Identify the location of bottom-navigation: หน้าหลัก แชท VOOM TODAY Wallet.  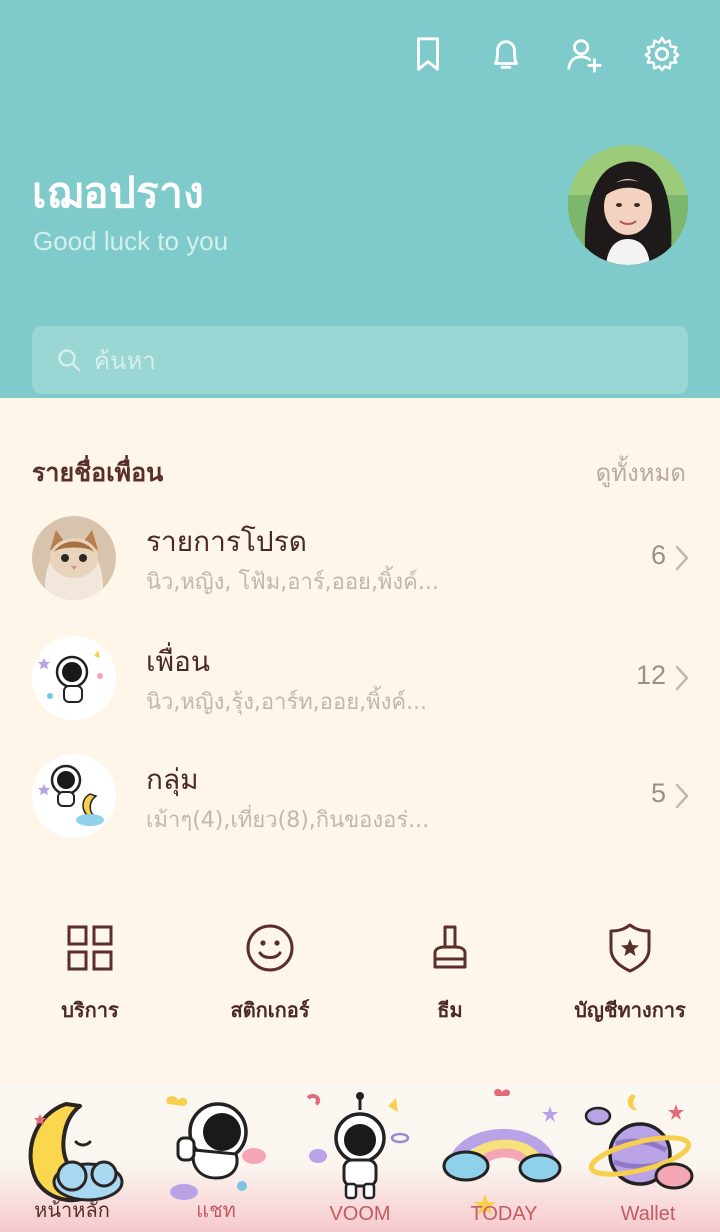
(360, 1158).